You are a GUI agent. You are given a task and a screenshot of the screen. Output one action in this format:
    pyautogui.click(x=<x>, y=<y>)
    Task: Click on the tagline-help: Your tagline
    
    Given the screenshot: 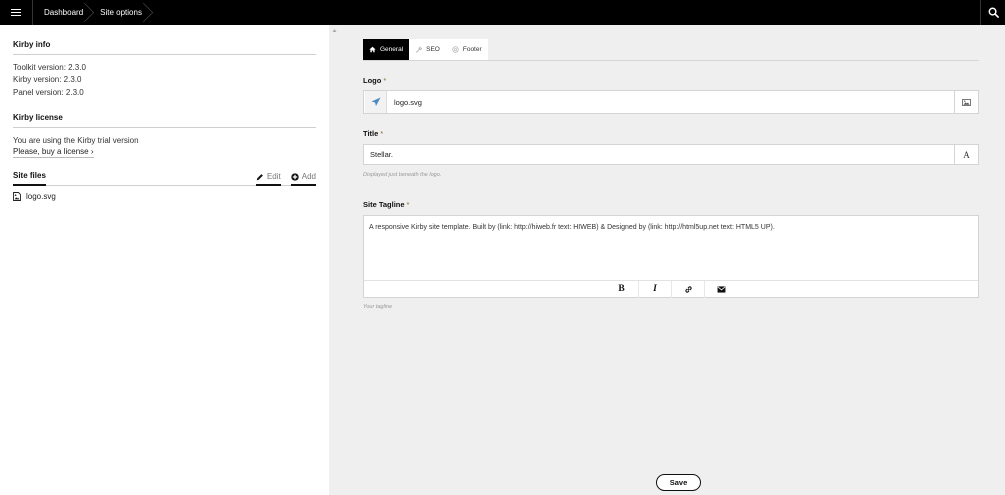 What is the action you would take?
    pyautogui.click(x=378, y=307)
    